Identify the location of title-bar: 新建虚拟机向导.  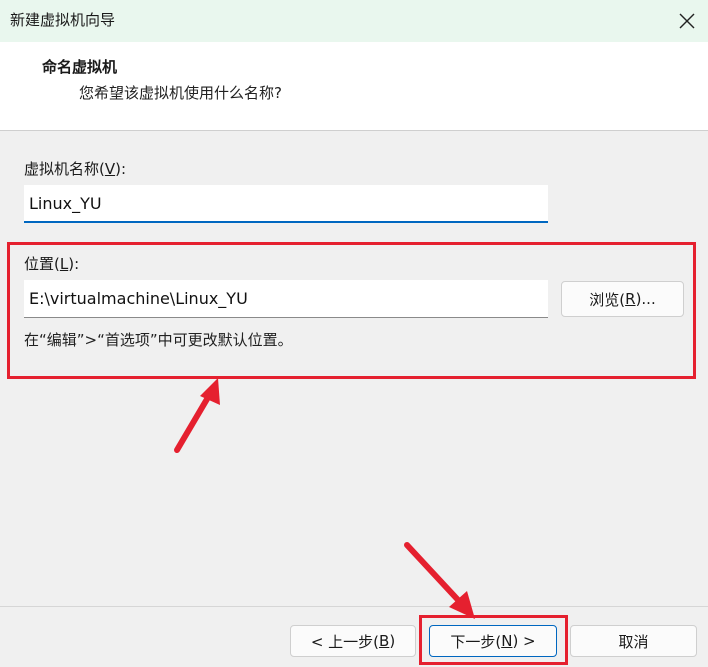
(354, 21).